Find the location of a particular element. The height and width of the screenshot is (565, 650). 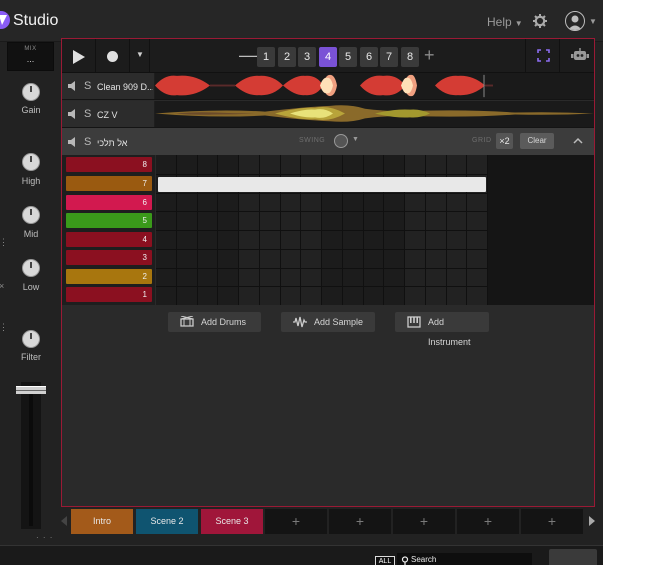

remove-pattern-button: — is located at coordinates (248, 55).